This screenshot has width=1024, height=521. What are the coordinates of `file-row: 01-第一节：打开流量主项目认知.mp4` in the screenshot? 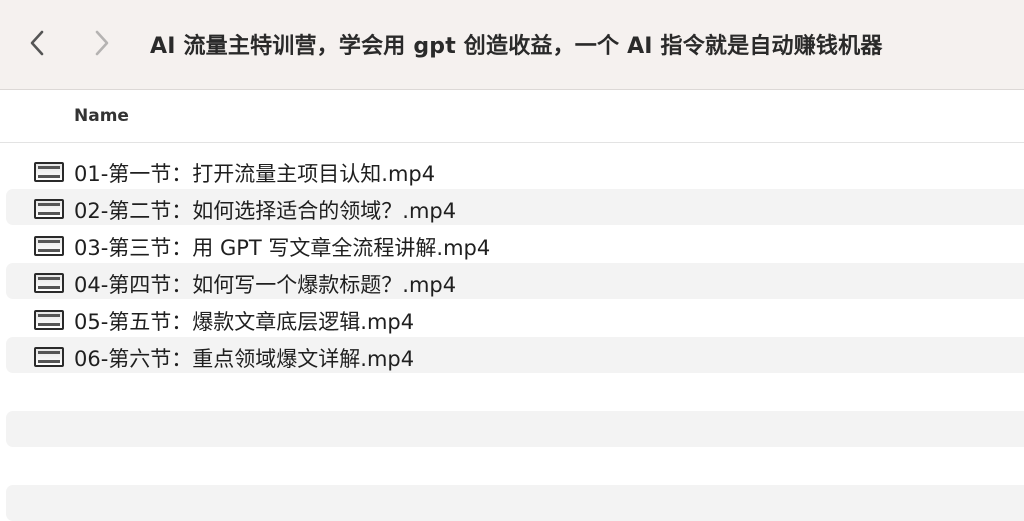 It's located at (515, 170).